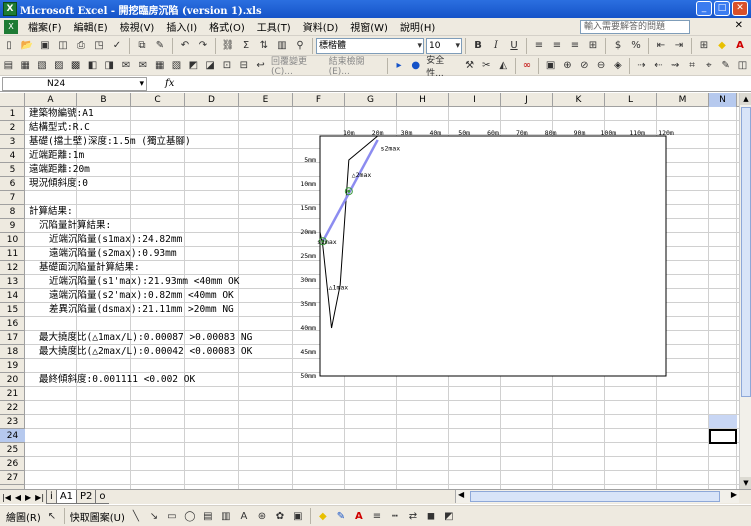 This screenshot has width=751, height=526. What do you see at coordinates (371, 100) in the screenshot?
I see `column-header-g: G` at bounding box center [371, 100].